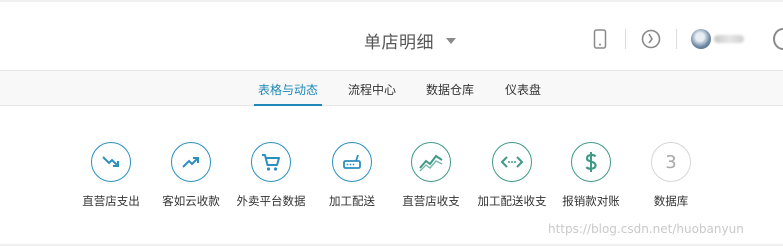 This screenshot has width=783, height=246. Describe the element at coordinates (431, 162) in the screenshot. I see `chart-line-icon` at that location.